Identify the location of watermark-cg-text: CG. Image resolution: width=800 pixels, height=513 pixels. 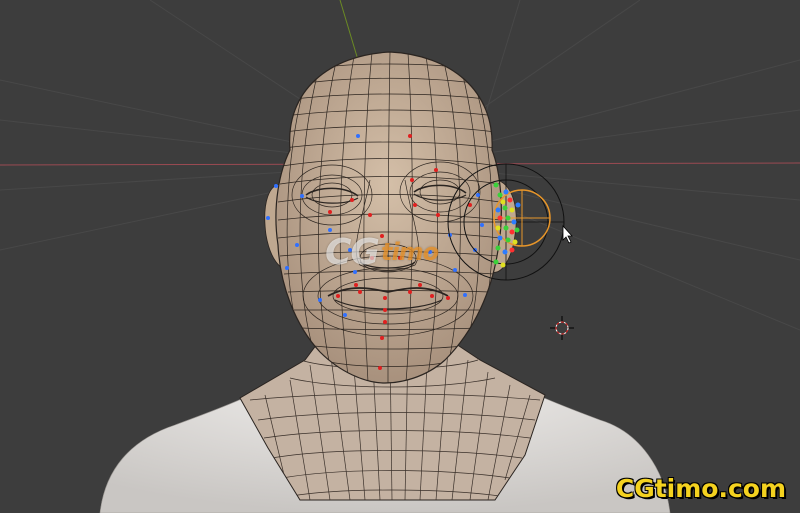
(352, 252).